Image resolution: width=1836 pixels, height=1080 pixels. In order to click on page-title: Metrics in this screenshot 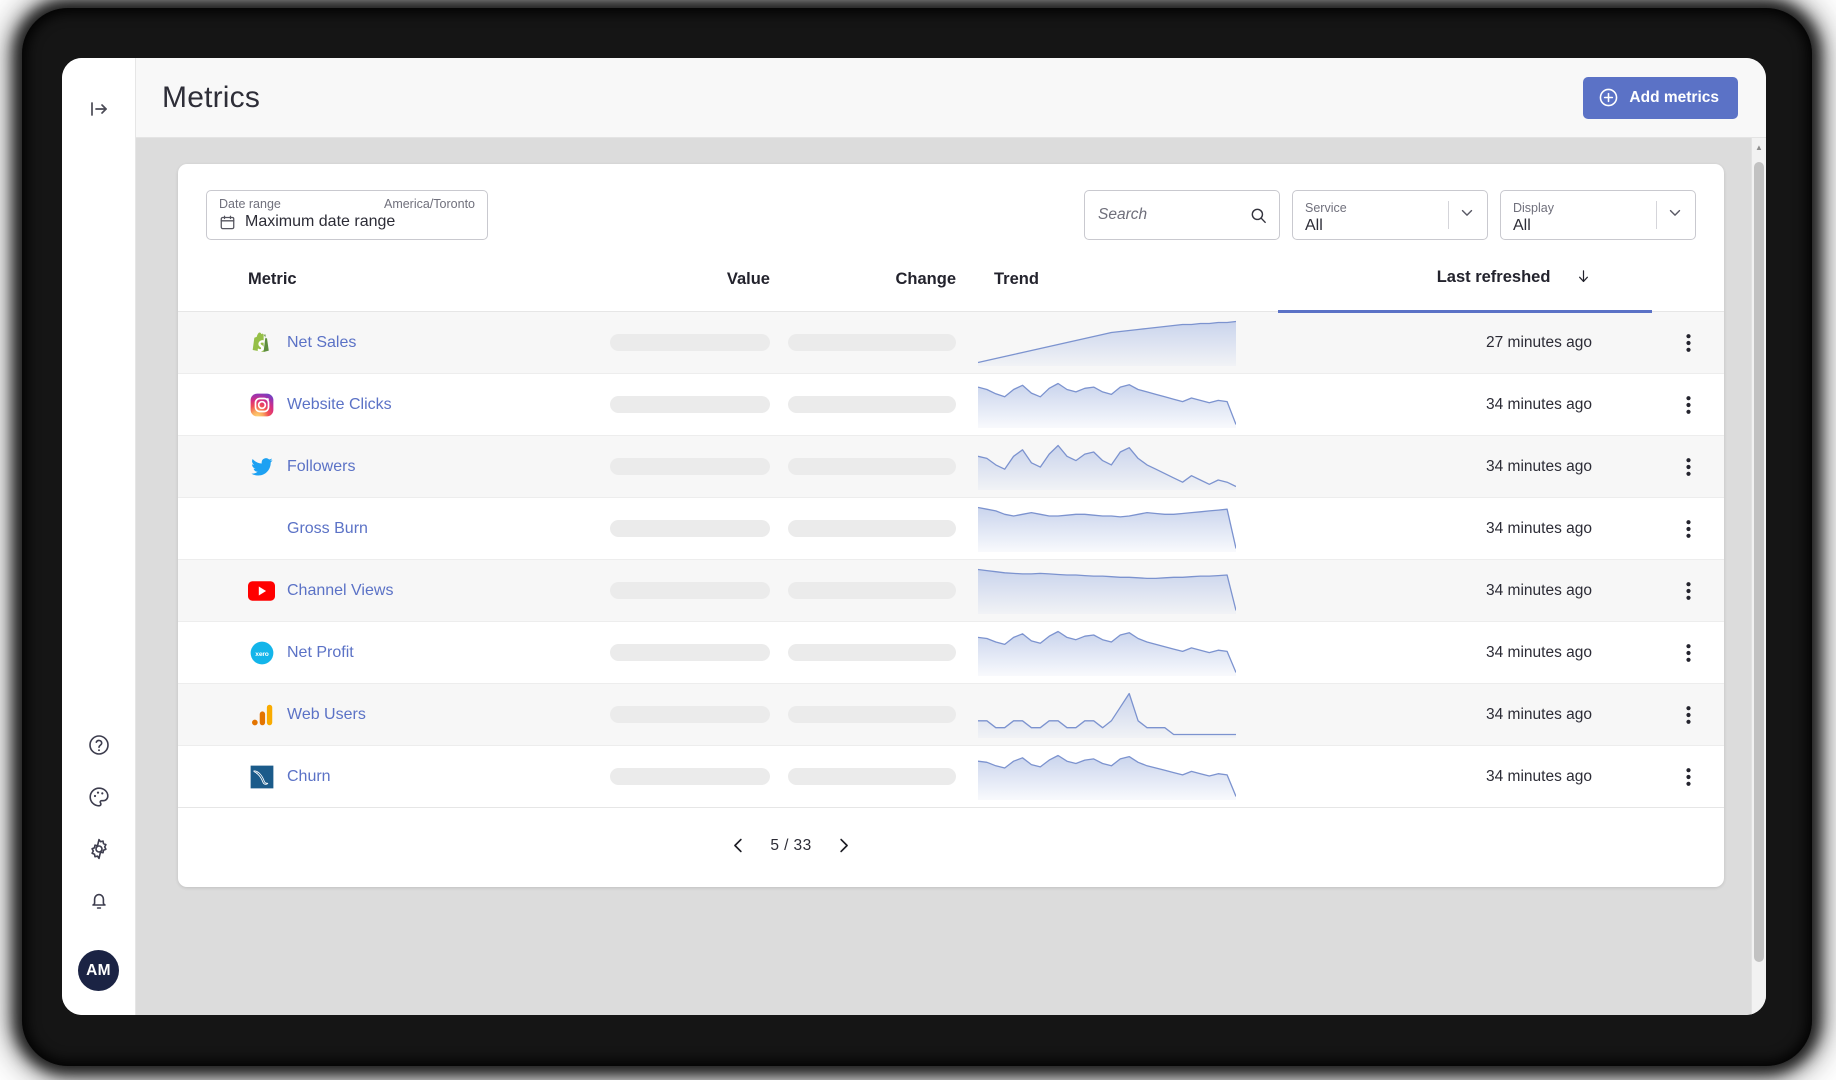, I will do `click(211, 97)`.